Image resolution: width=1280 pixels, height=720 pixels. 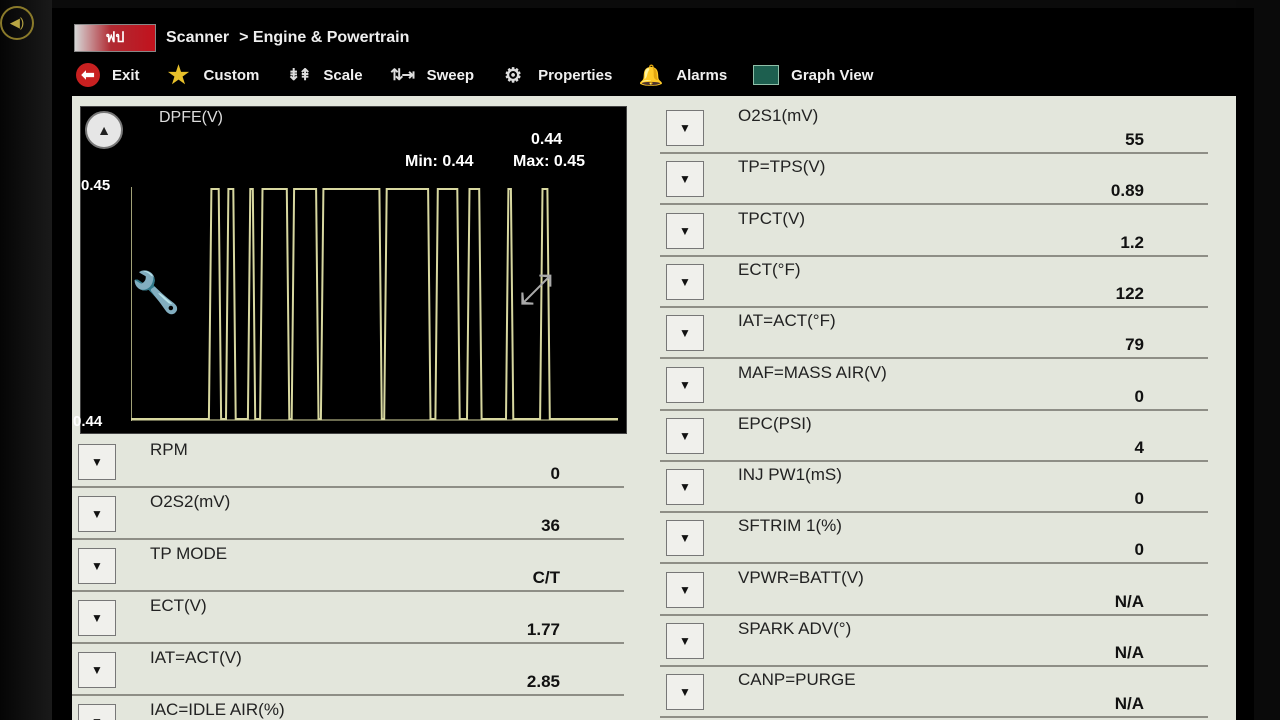 I want to click on graph-view-button: Graph View, so click(x=813, y=75).